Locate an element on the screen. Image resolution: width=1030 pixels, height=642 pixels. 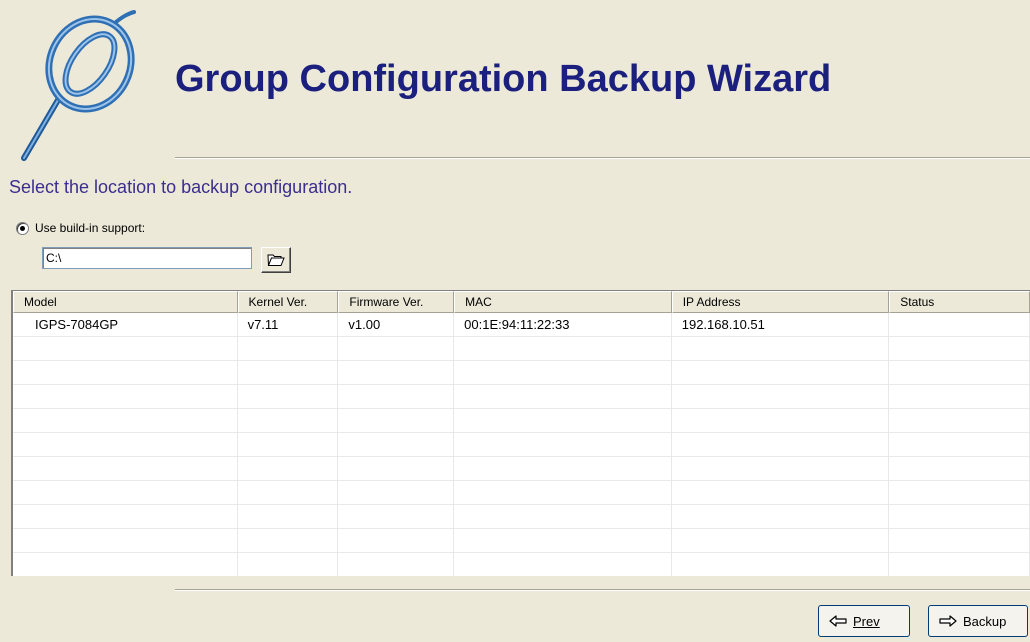
prev-button: Prev is located at coordinates (864, 621).